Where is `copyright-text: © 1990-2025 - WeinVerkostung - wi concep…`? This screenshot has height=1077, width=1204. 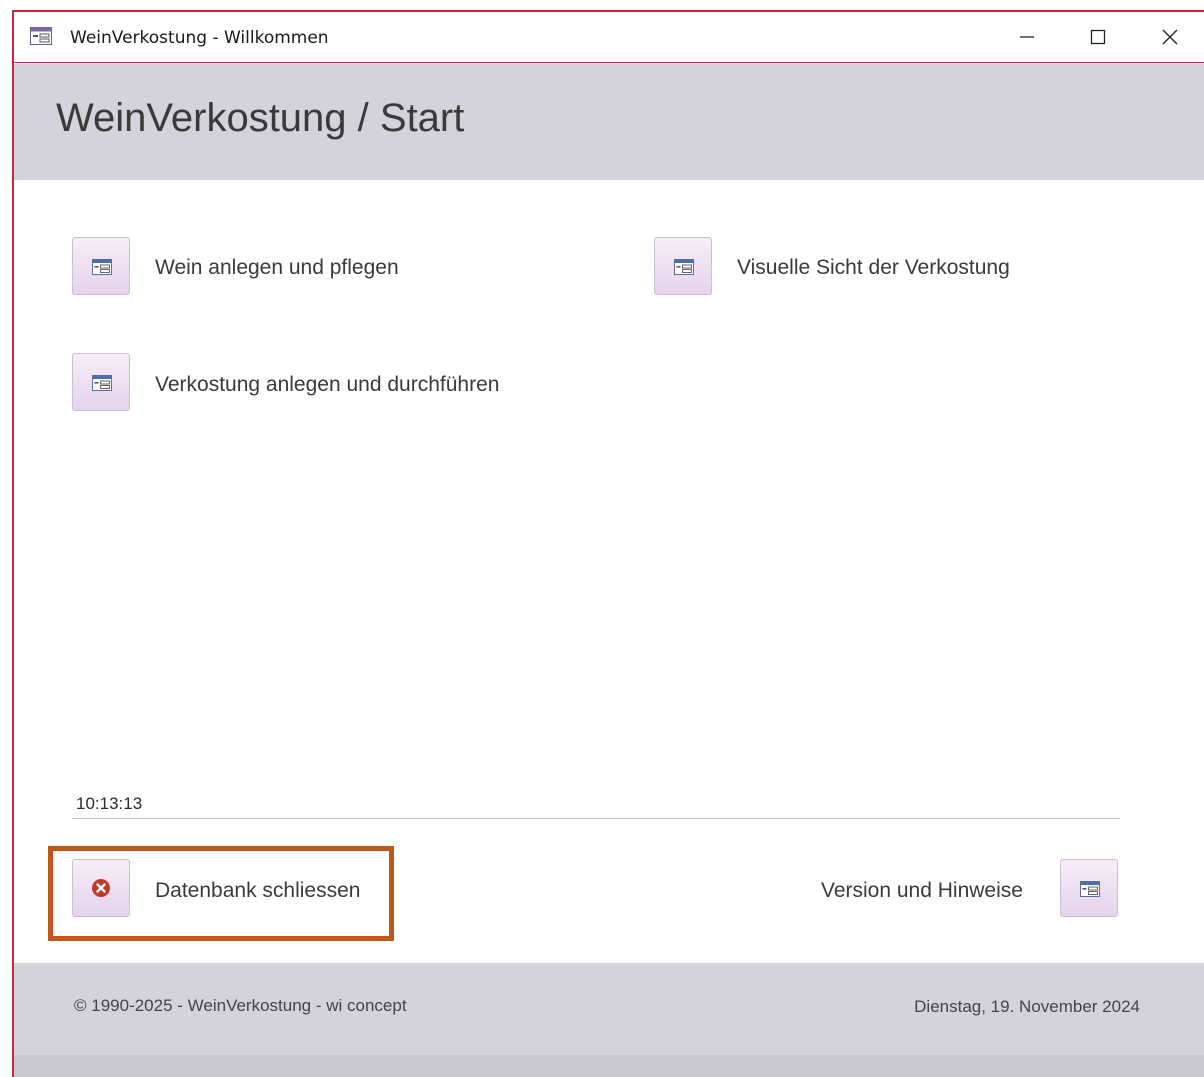
copyright-text: © 1990-2025 - WeinVerkostung - wi concep… is located at coordinates (240, 1005).